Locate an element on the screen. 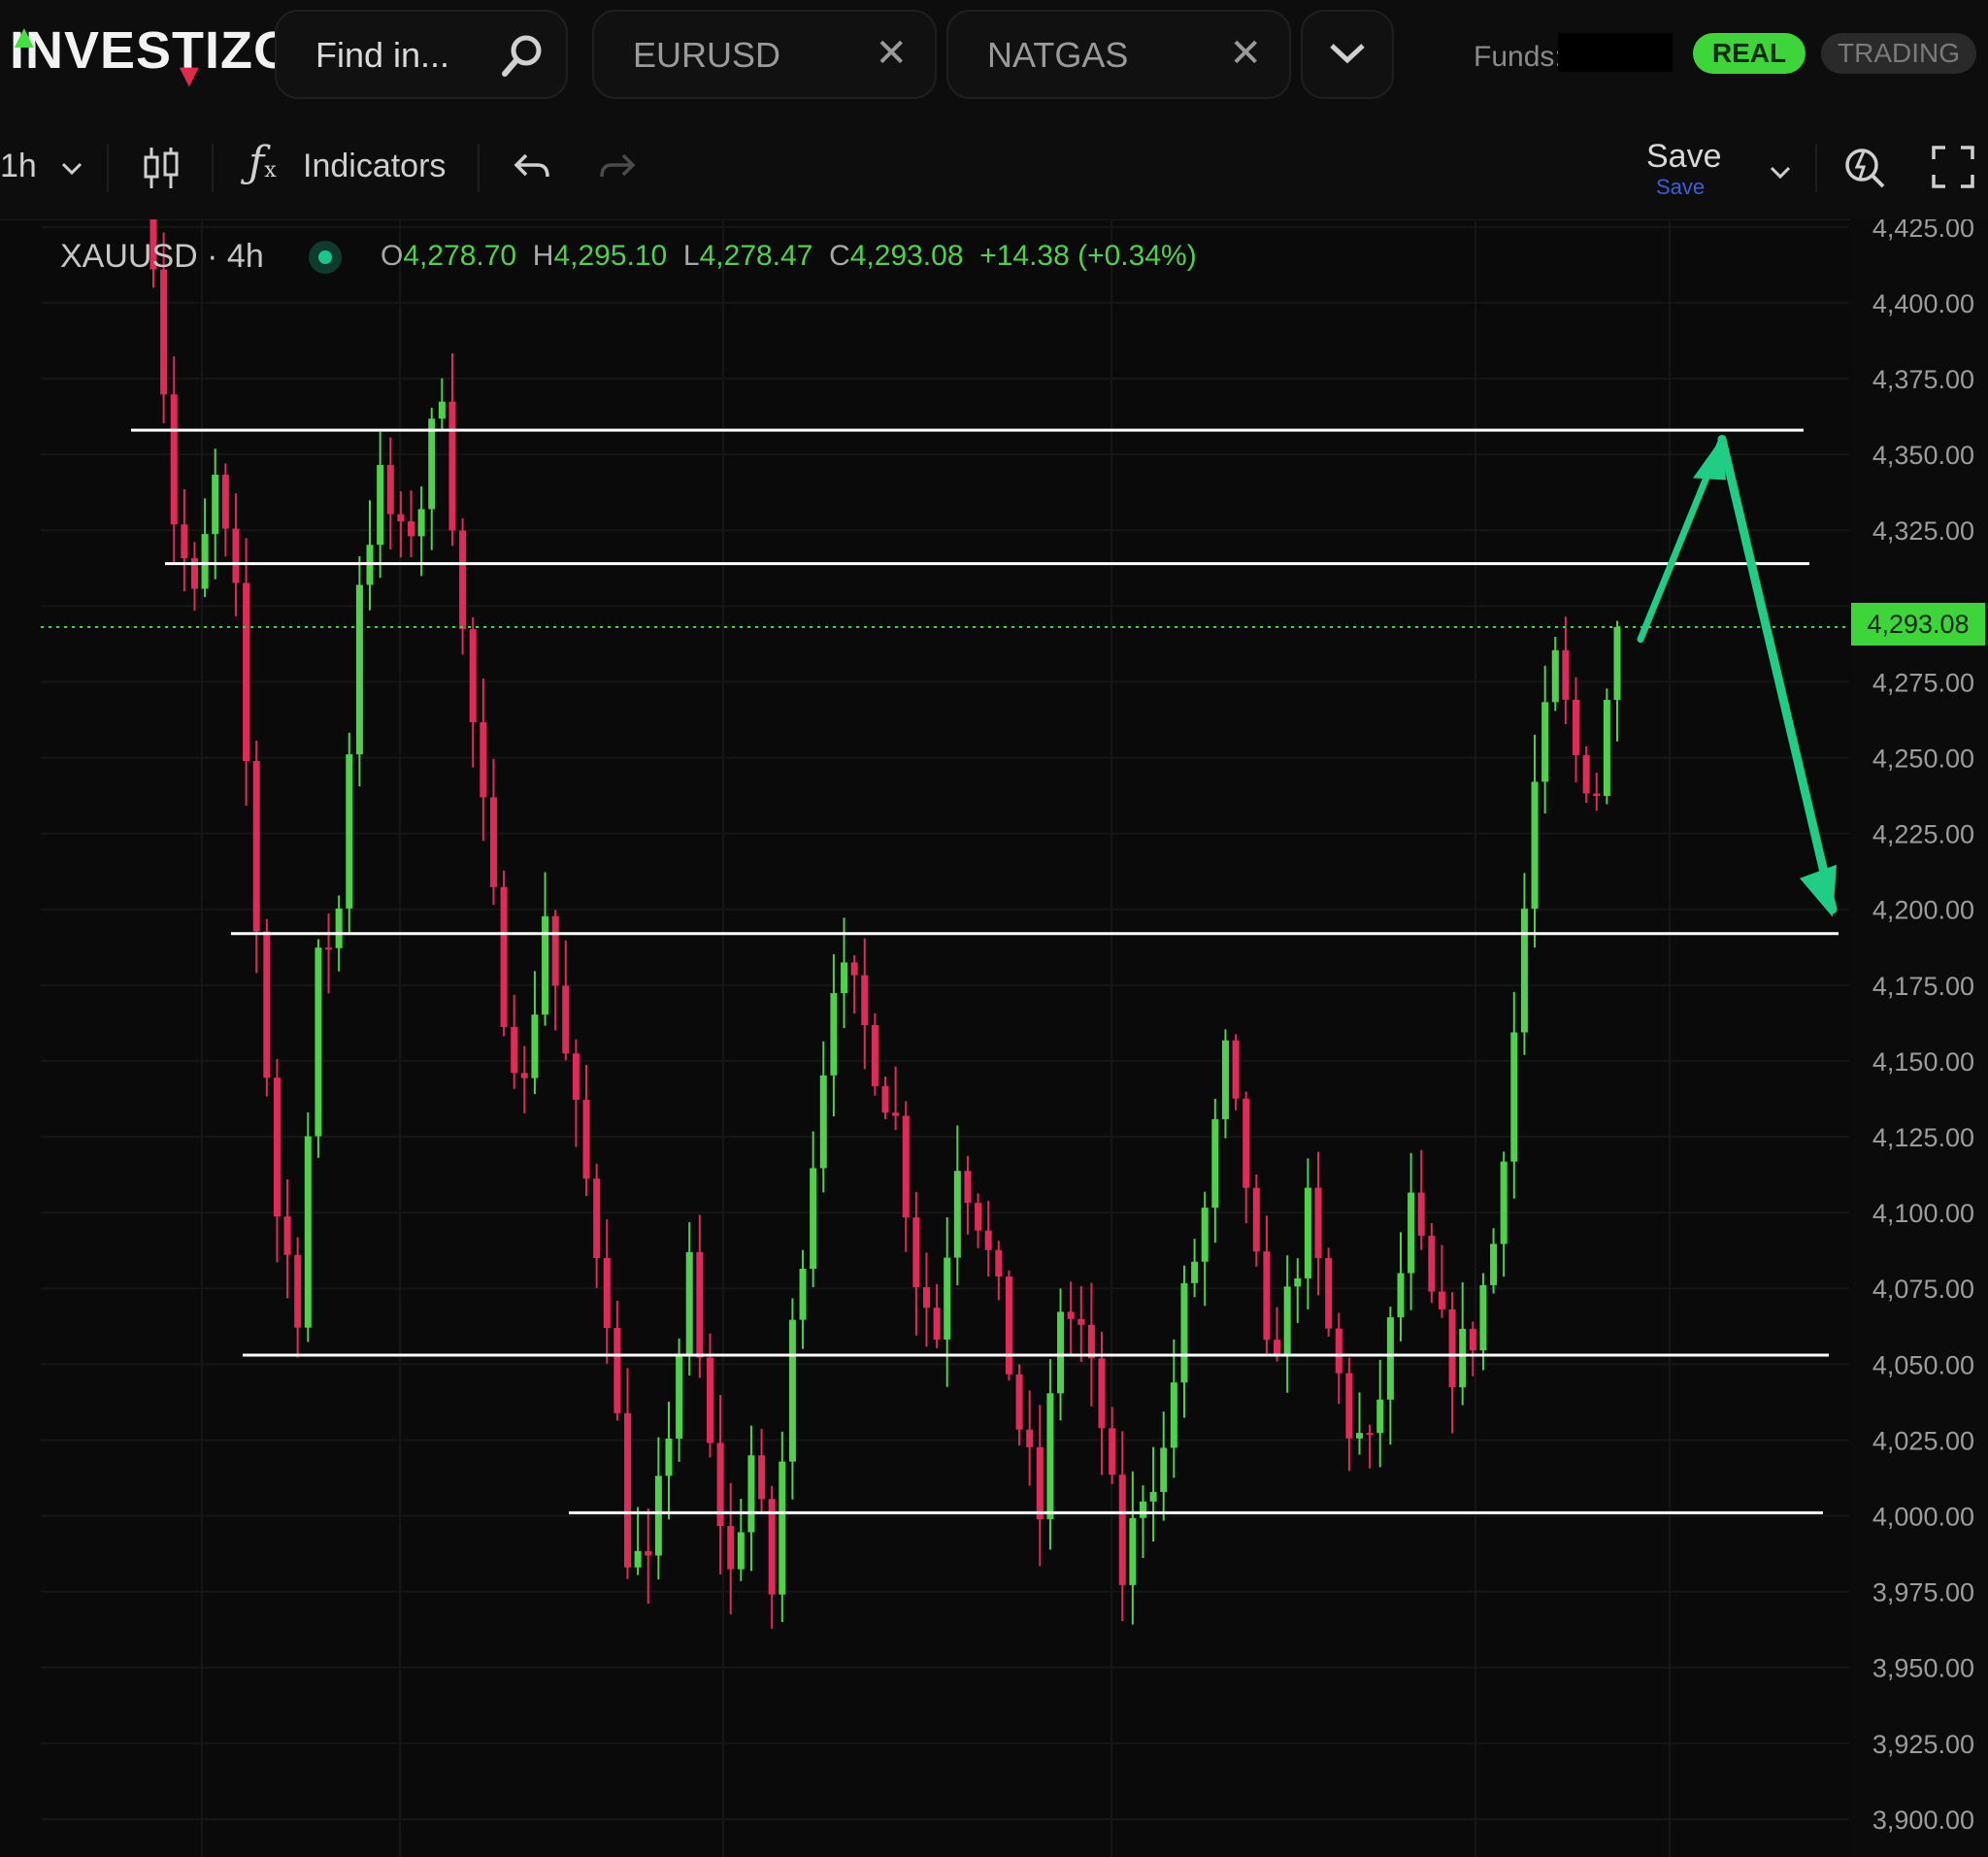 This screenshot has width=1988, height=1857. price-axis-tick-label: 4,350.00 is located at coordinates (1923, 455).